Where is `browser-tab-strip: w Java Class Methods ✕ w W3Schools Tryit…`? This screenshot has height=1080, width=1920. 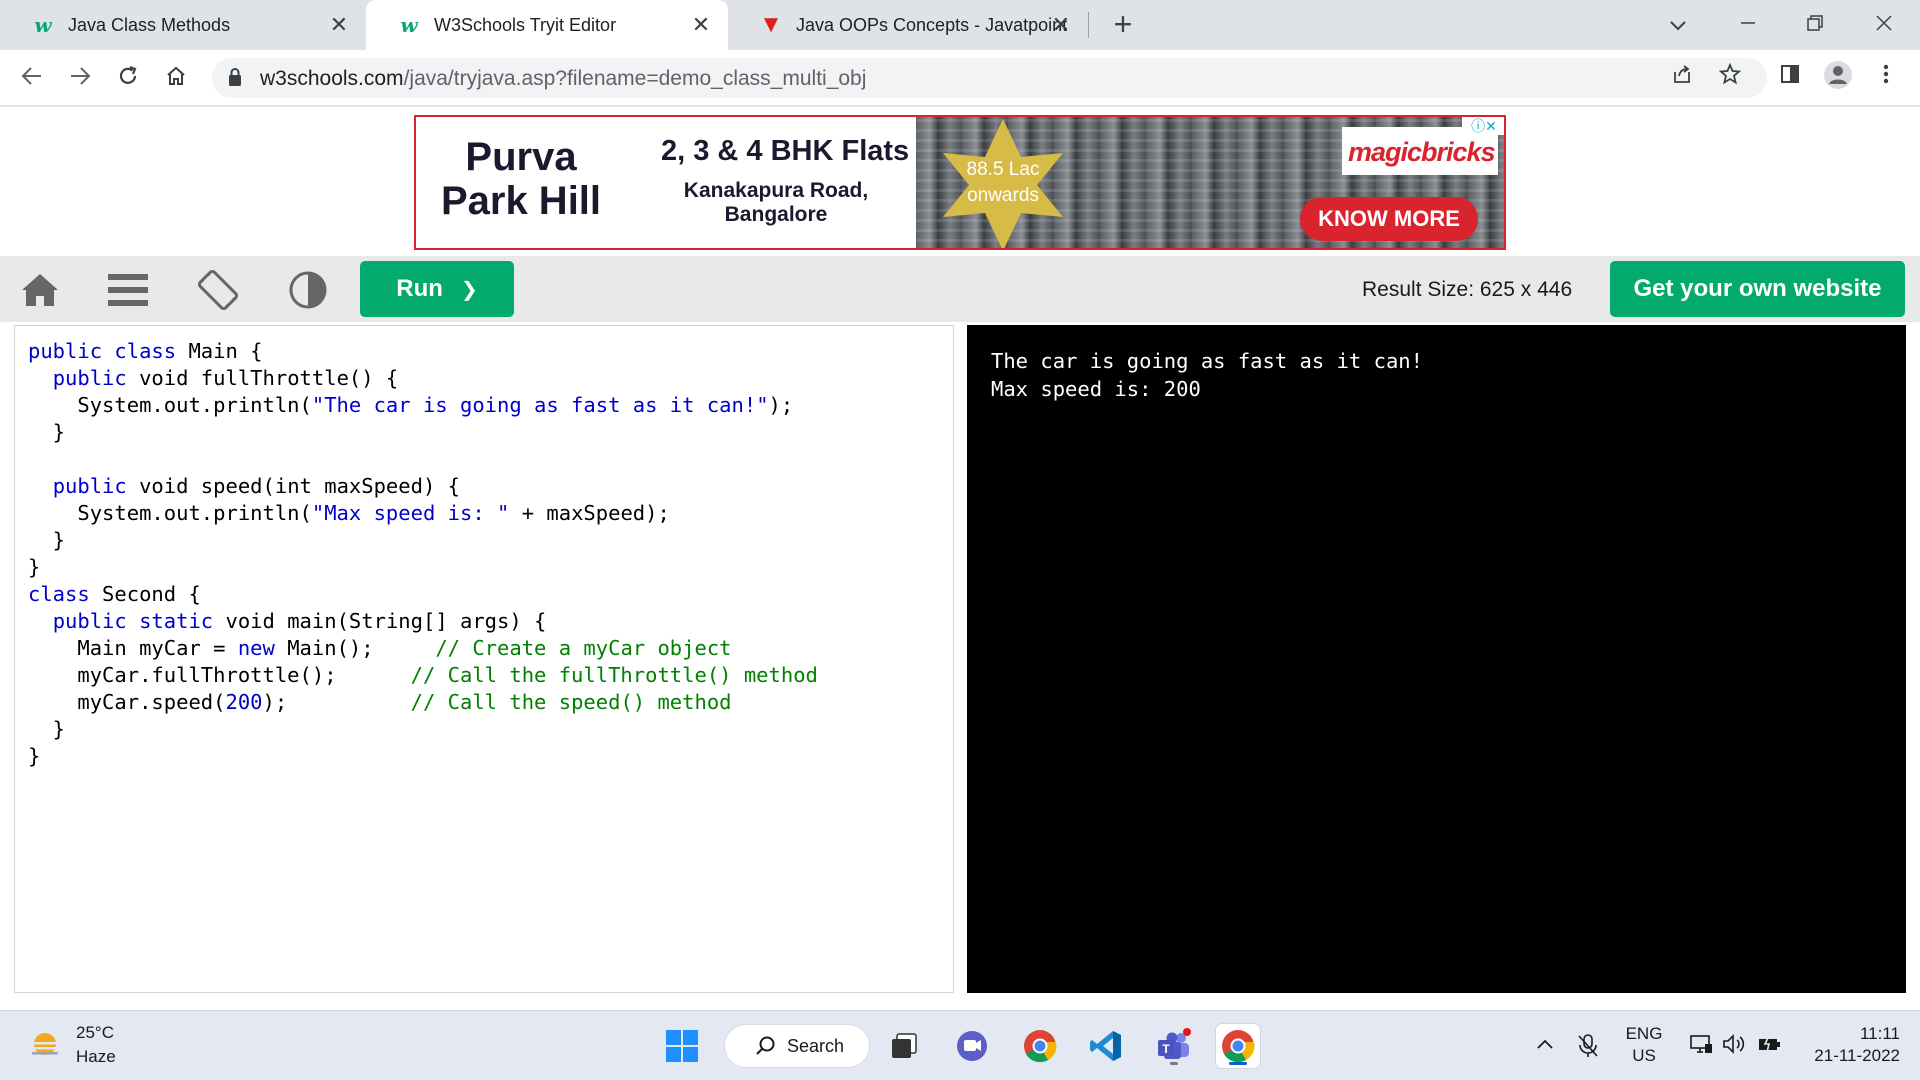 browser-tab-strip: w Java Class Methods ✕ w W3Schools Tryit… is located at coordinates (960, 25).